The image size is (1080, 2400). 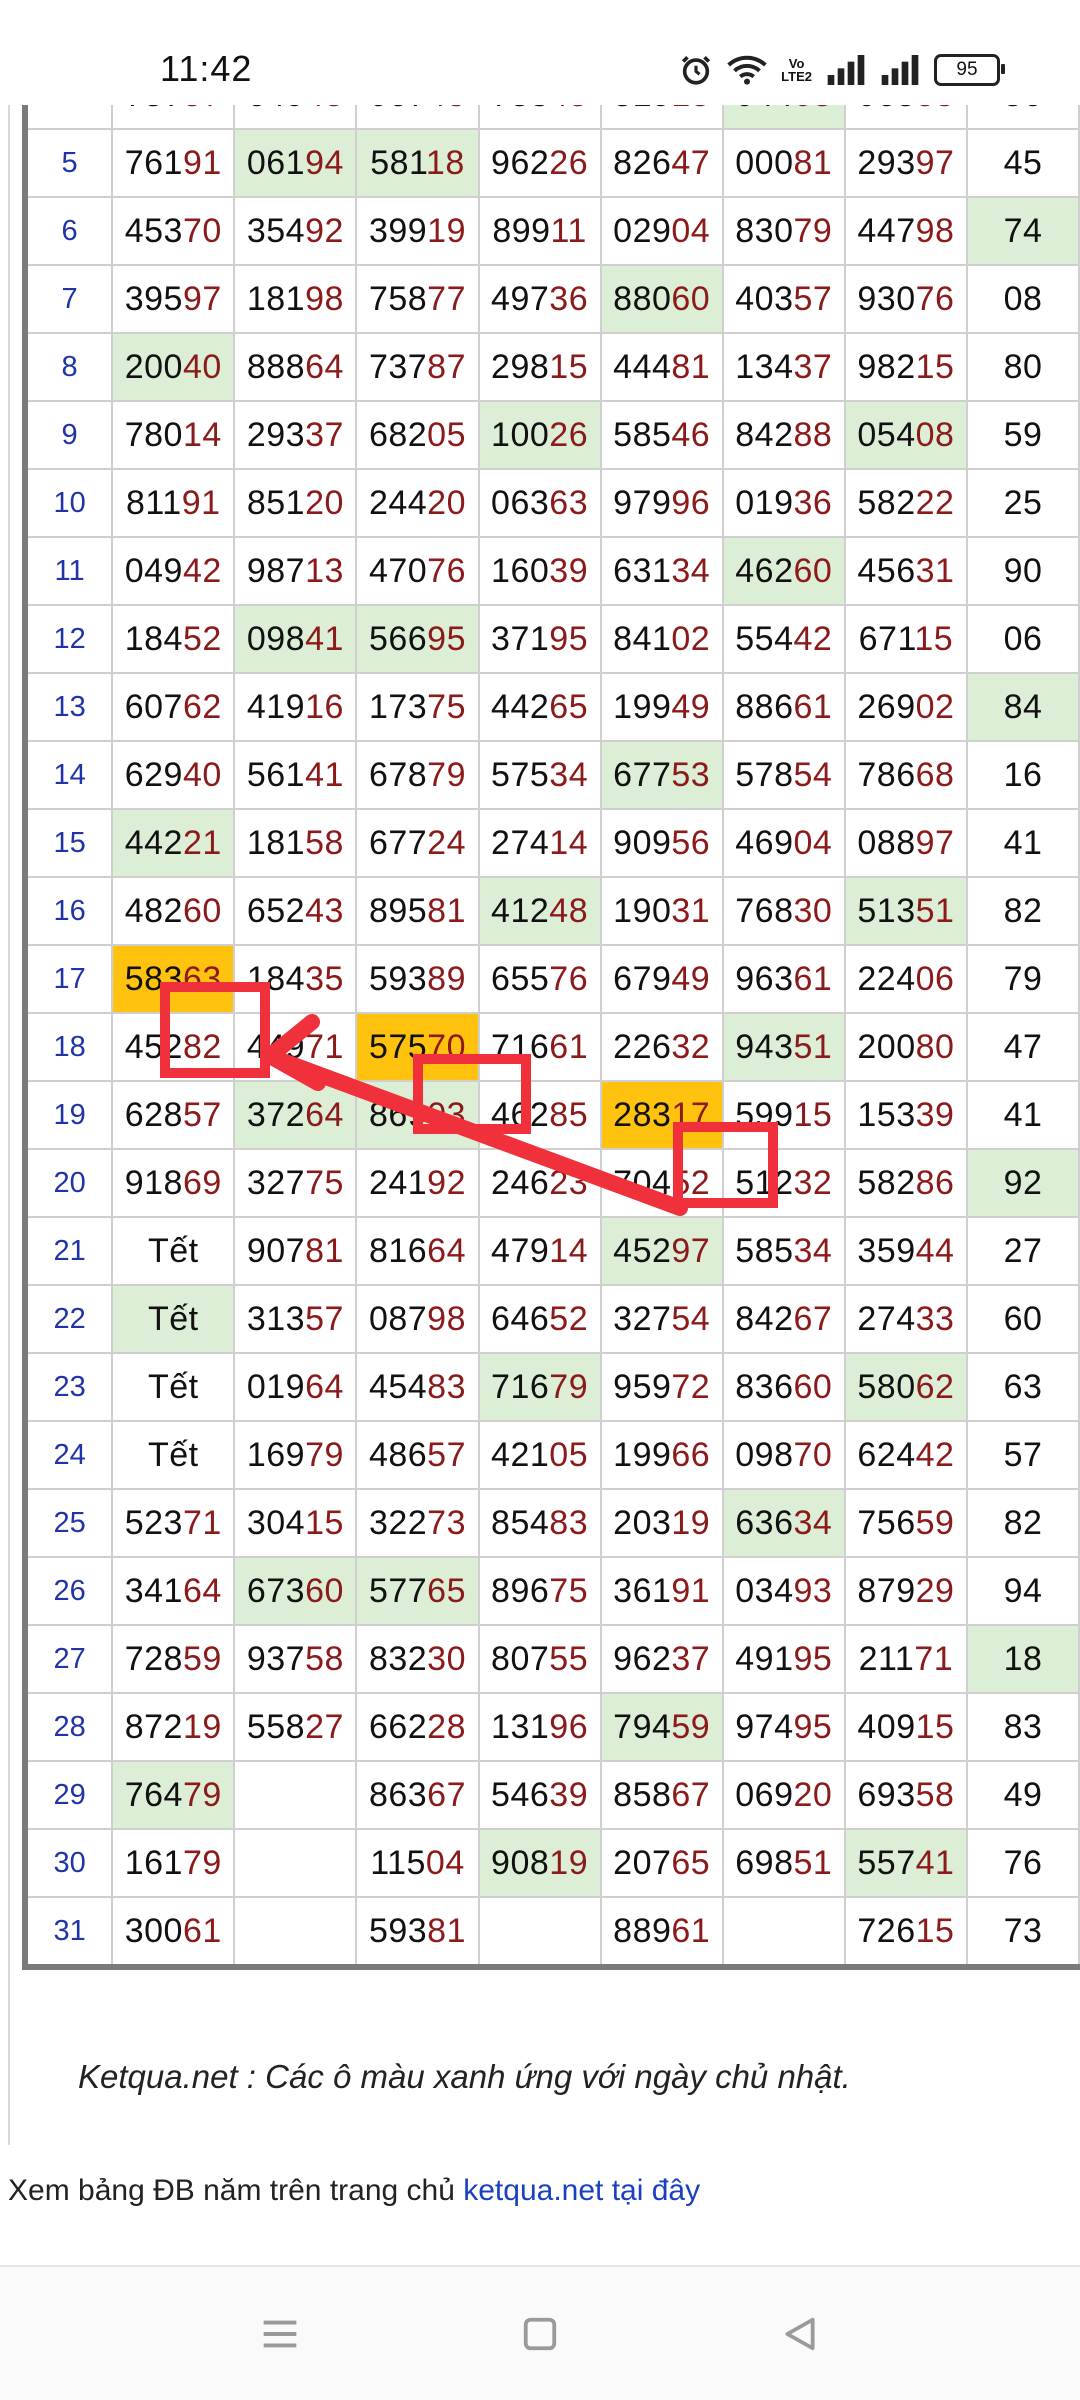 What do you see at coordinates (153, 1114) in the screenshot?
I see `result-head-digits: 628` at bounding box center [153, 1114].